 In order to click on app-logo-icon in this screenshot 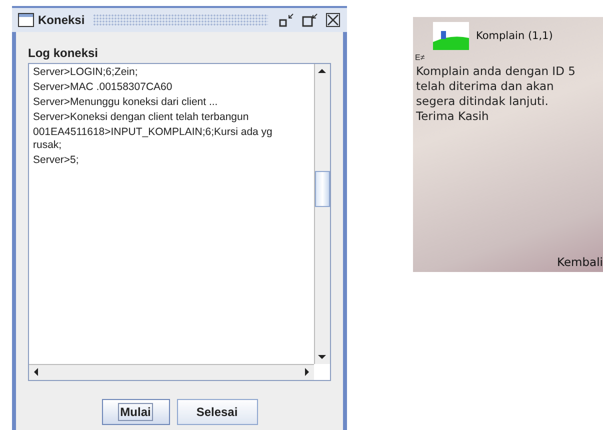, I will do `click(451, 36)`.